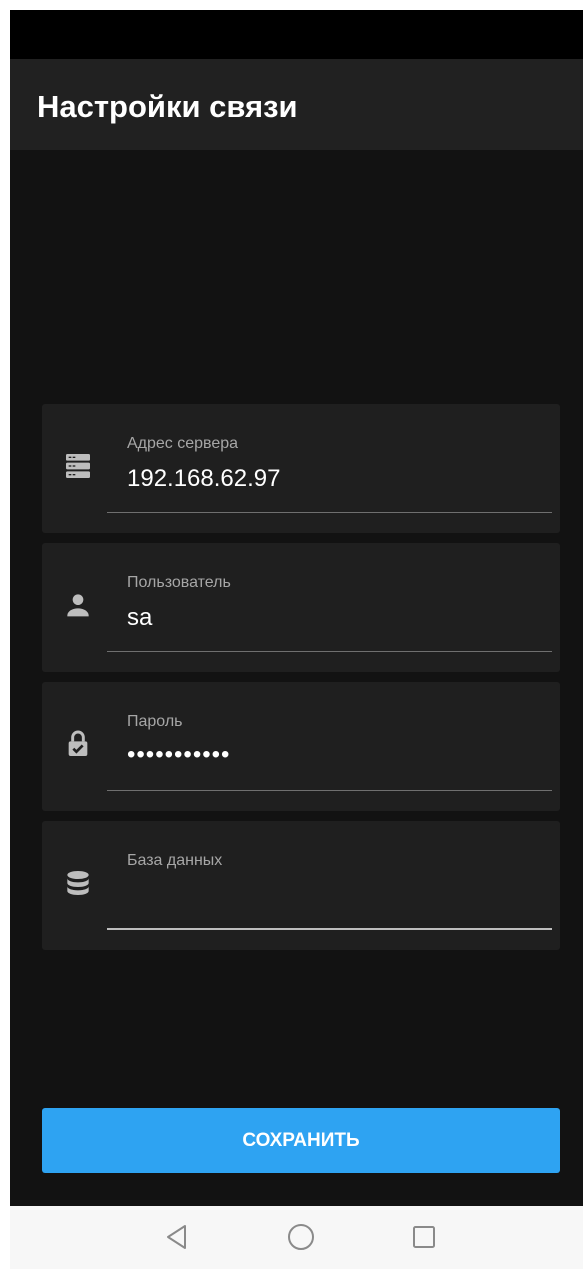 The width and height of the screenshot is (583, 1269). What do you see at coordinates (329, 929) in the screenshot?
I see `database-underline` at bounding box center [329, 929].